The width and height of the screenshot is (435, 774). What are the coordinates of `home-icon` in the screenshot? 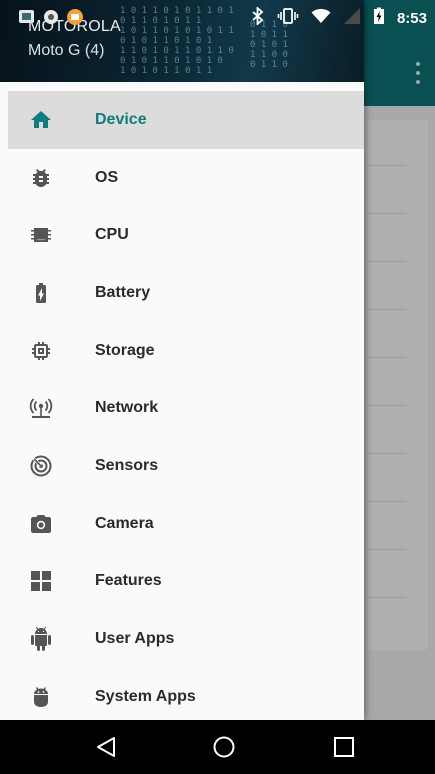 It's located at (41, 120).